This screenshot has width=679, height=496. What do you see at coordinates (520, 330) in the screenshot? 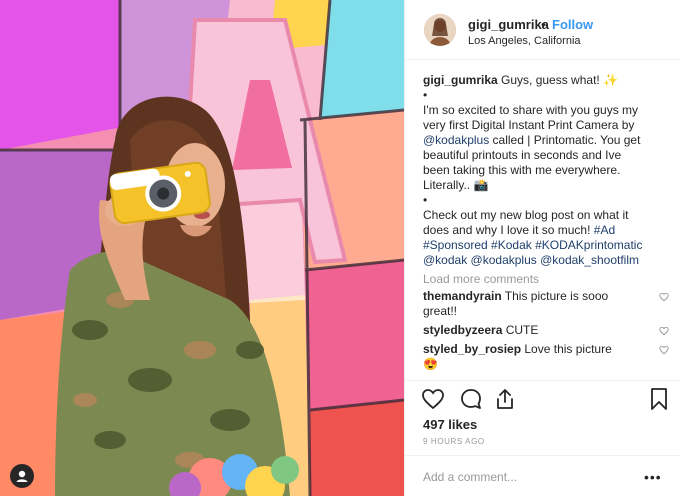
I see `comment-text: CUTE` at bounding box center [520, 330].